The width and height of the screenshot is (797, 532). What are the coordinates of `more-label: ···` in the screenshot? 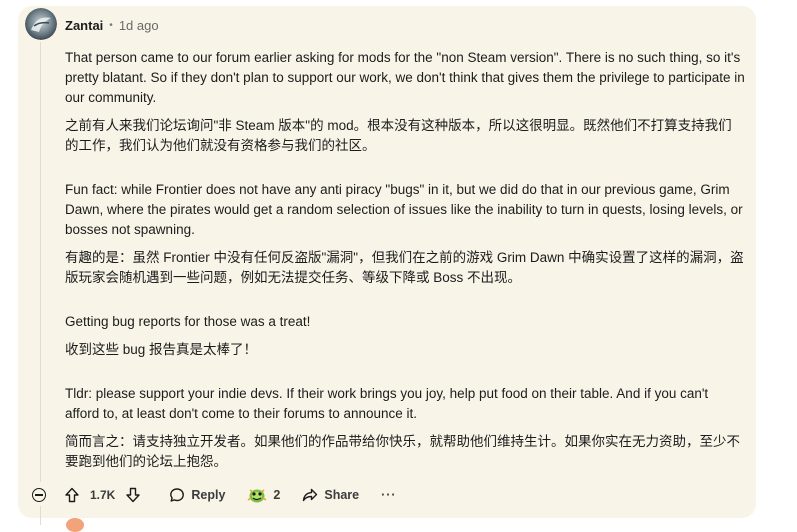 It's located at (389, 495).